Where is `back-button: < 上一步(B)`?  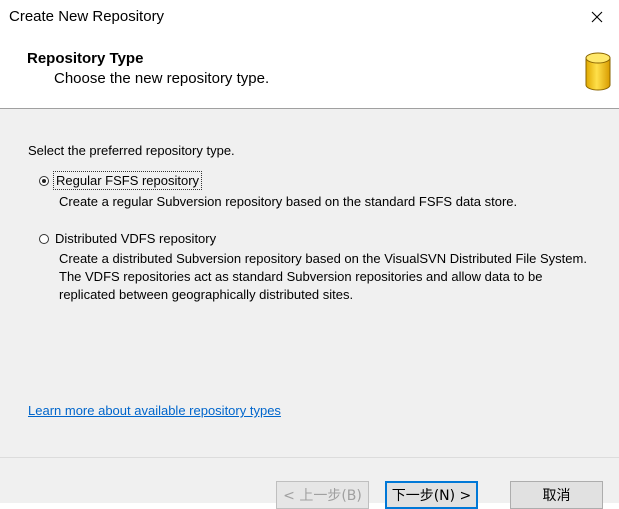 back-button: < 上一步(B) is located at coordinates (322, 495).